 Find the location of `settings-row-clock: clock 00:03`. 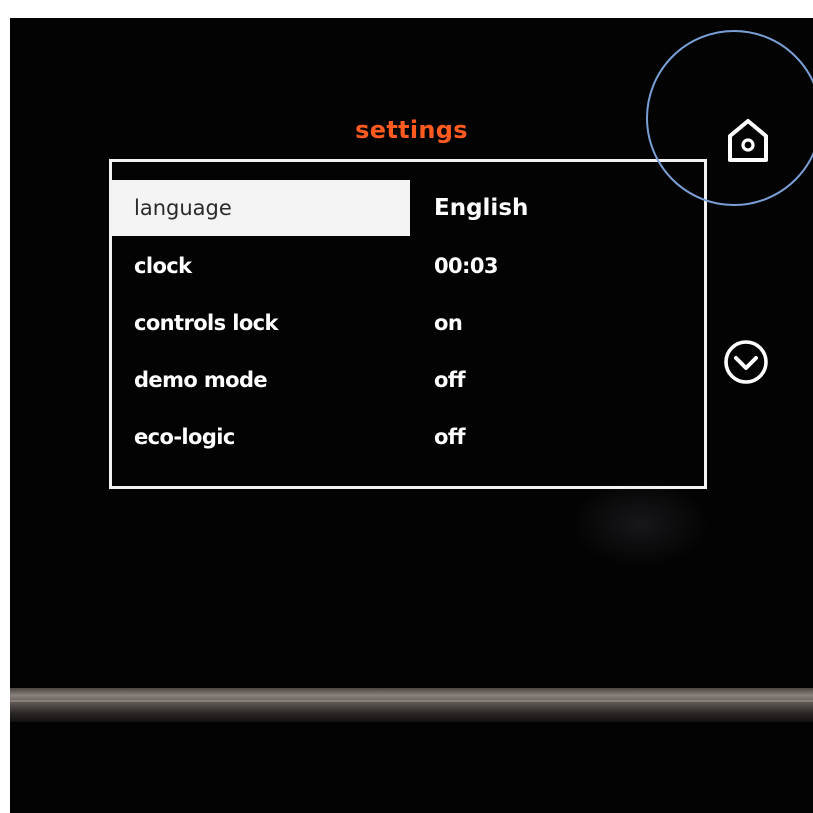

settings-row-clock: clock 00:03 is located at coordinates (408, 266).